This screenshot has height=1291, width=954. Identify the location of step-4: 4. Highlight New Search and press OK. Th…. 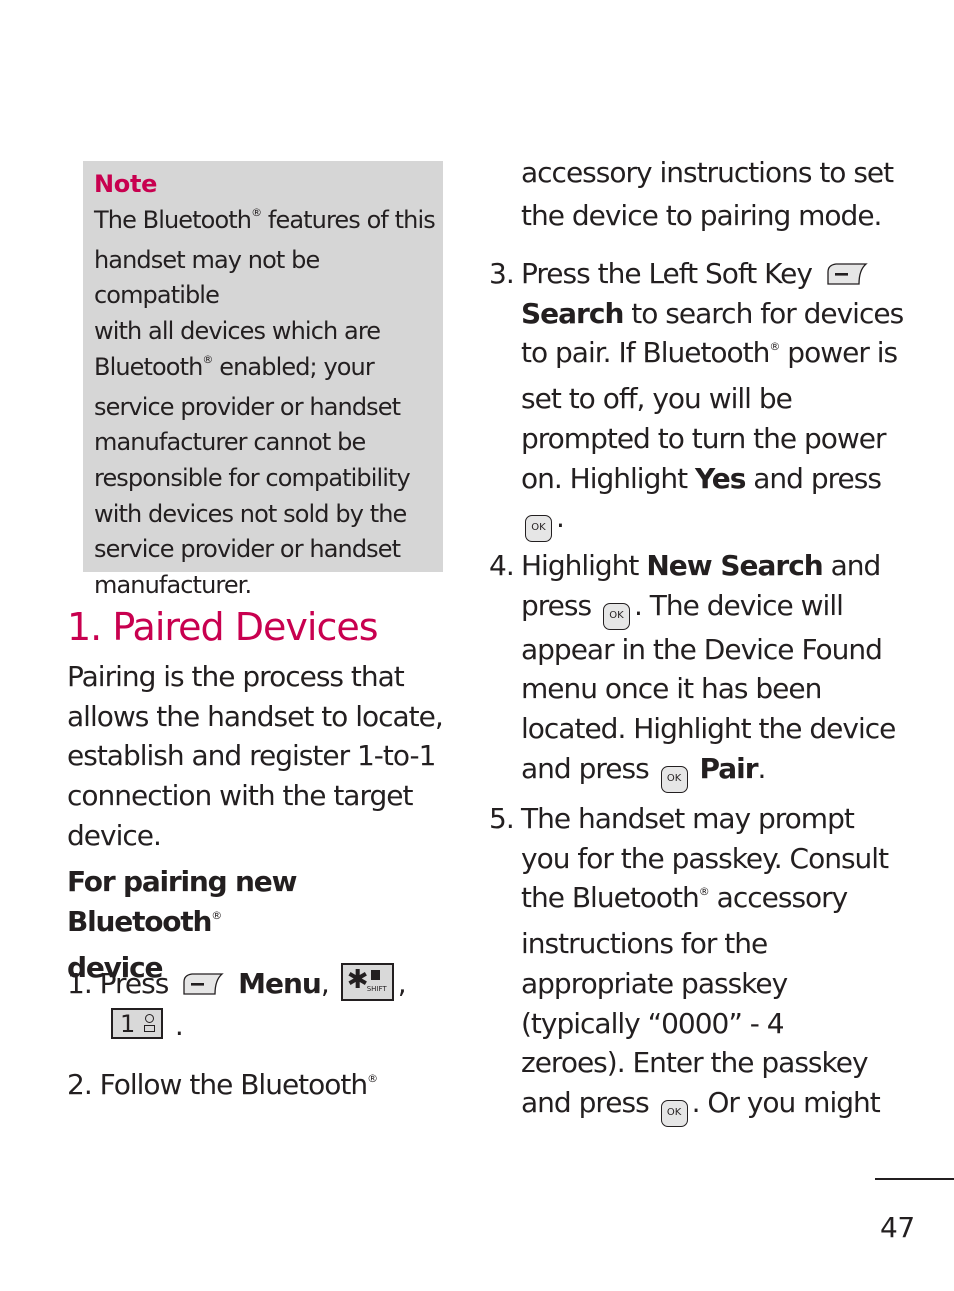
(699, 669).